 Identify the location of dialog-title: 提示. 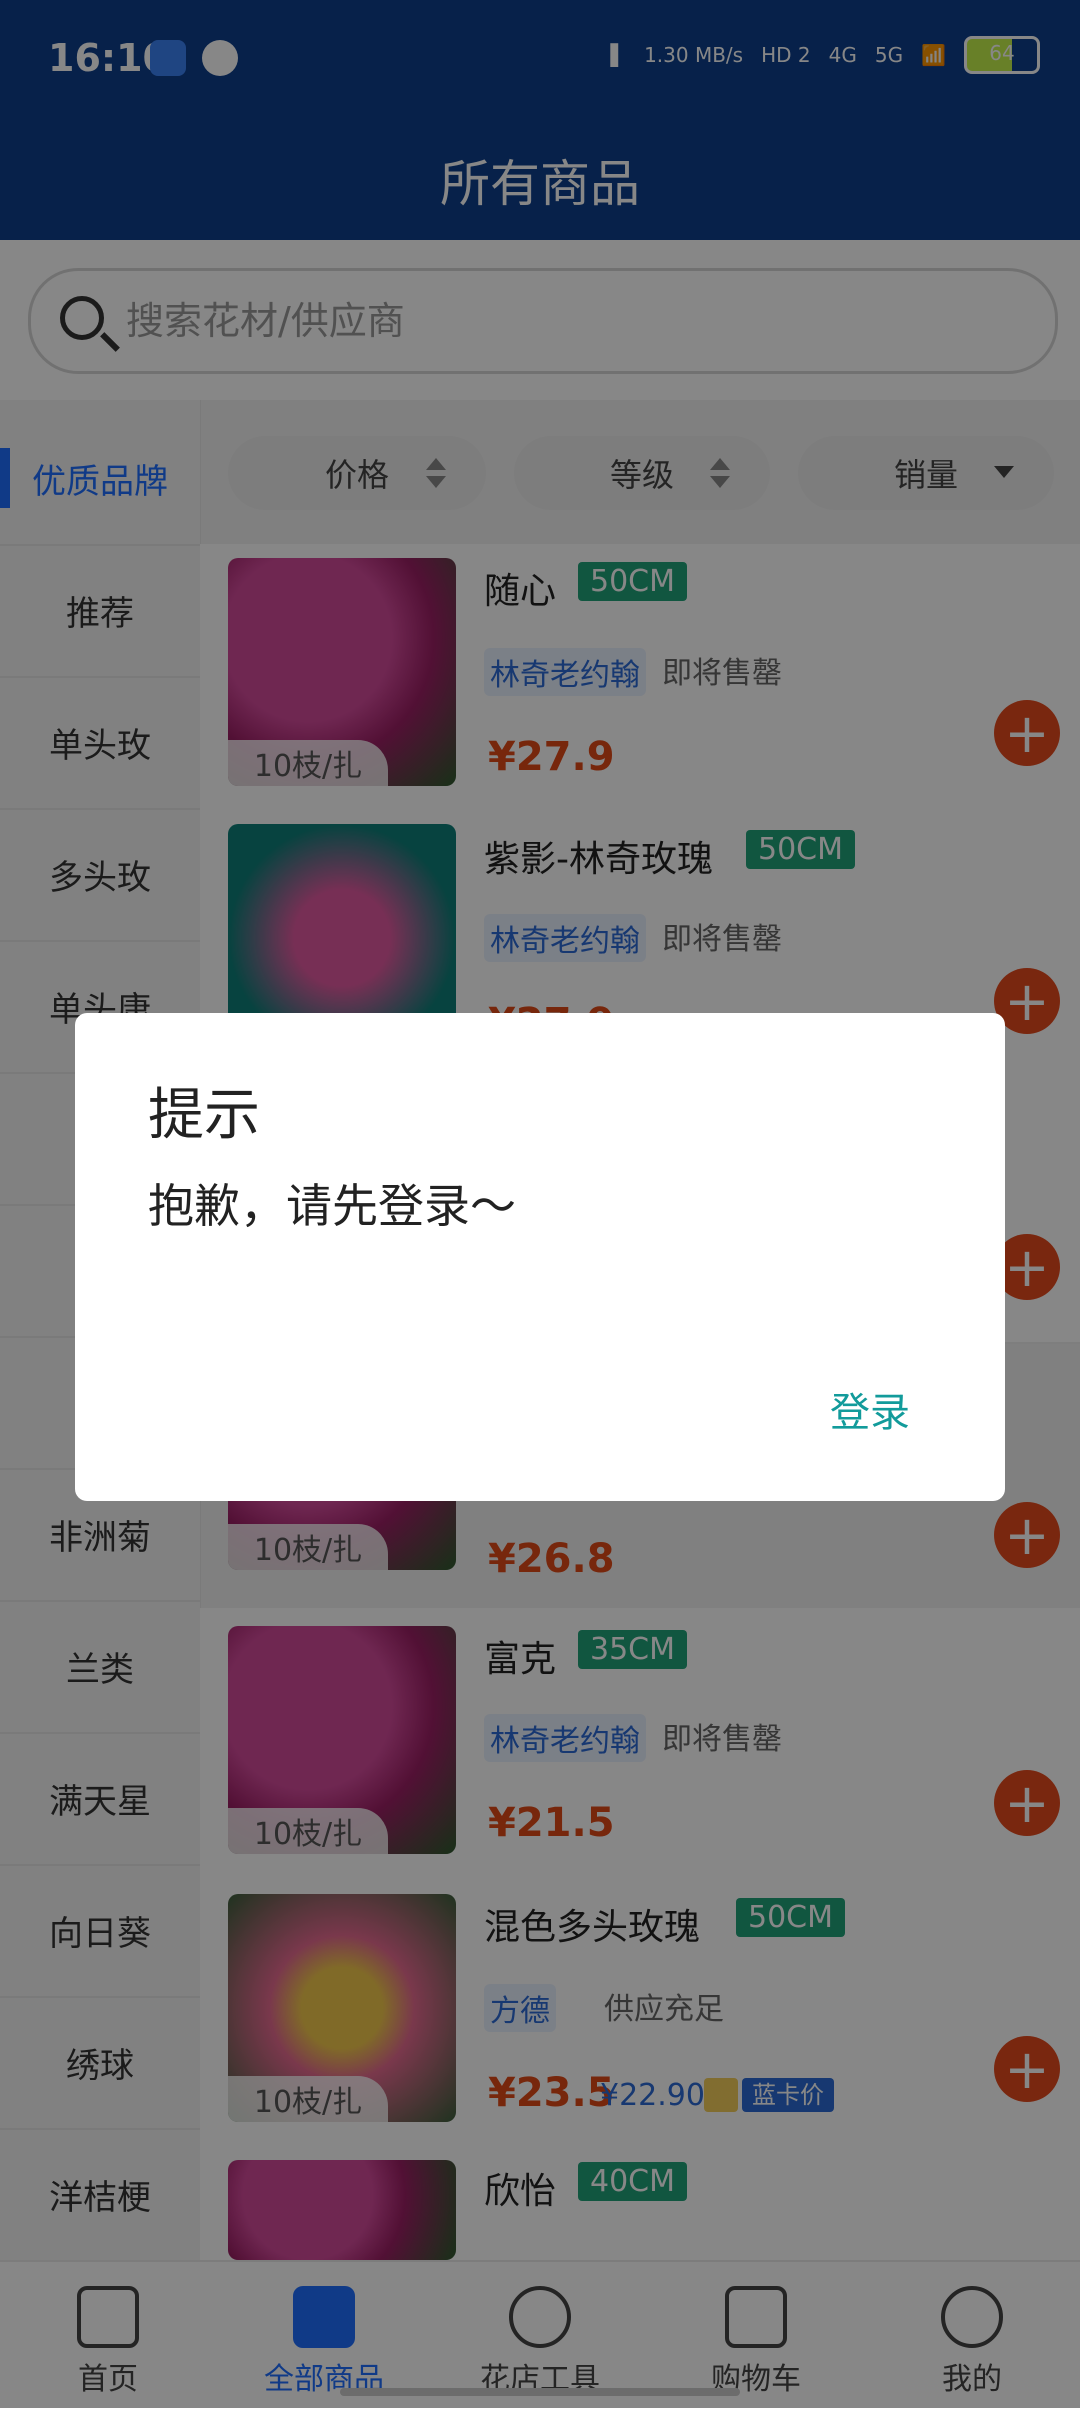
(204, 1115).